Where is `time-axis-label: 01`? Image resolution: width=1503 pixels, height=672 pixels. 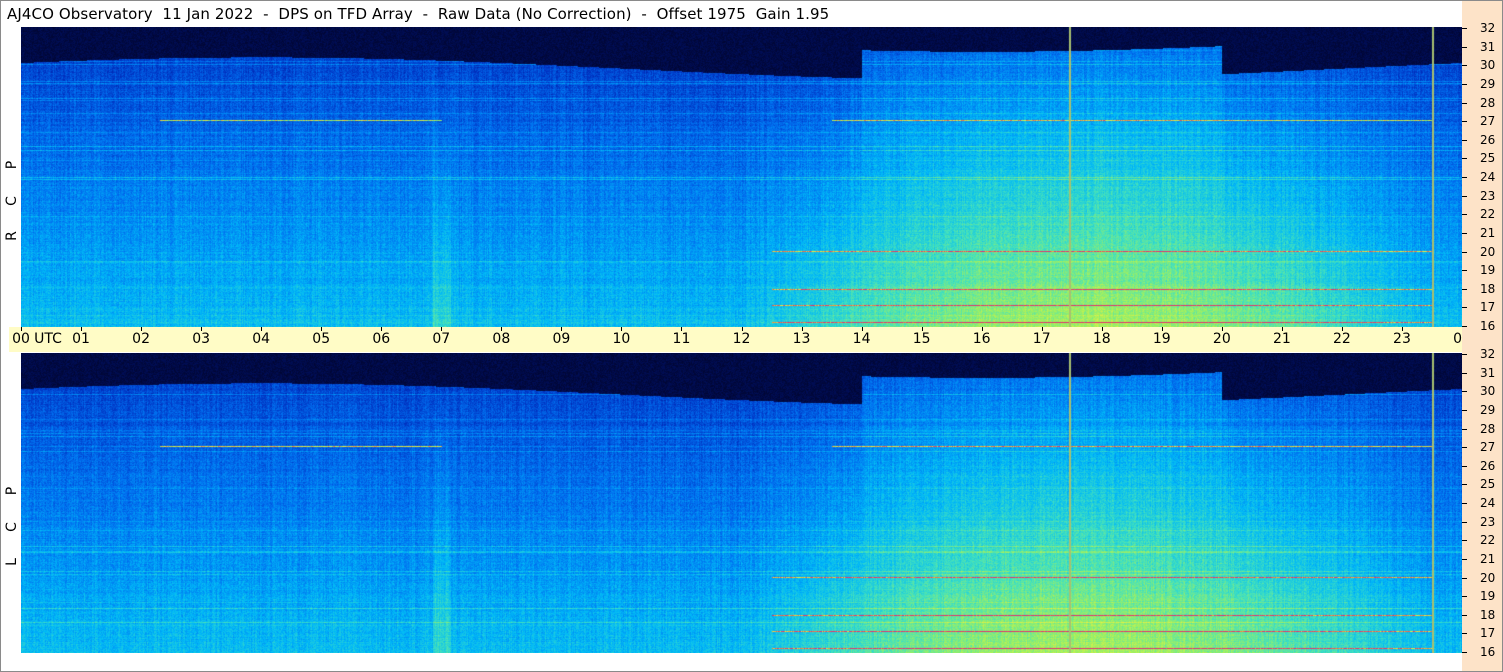
time-axis-label: 01 is located at coordinates (81, 339).